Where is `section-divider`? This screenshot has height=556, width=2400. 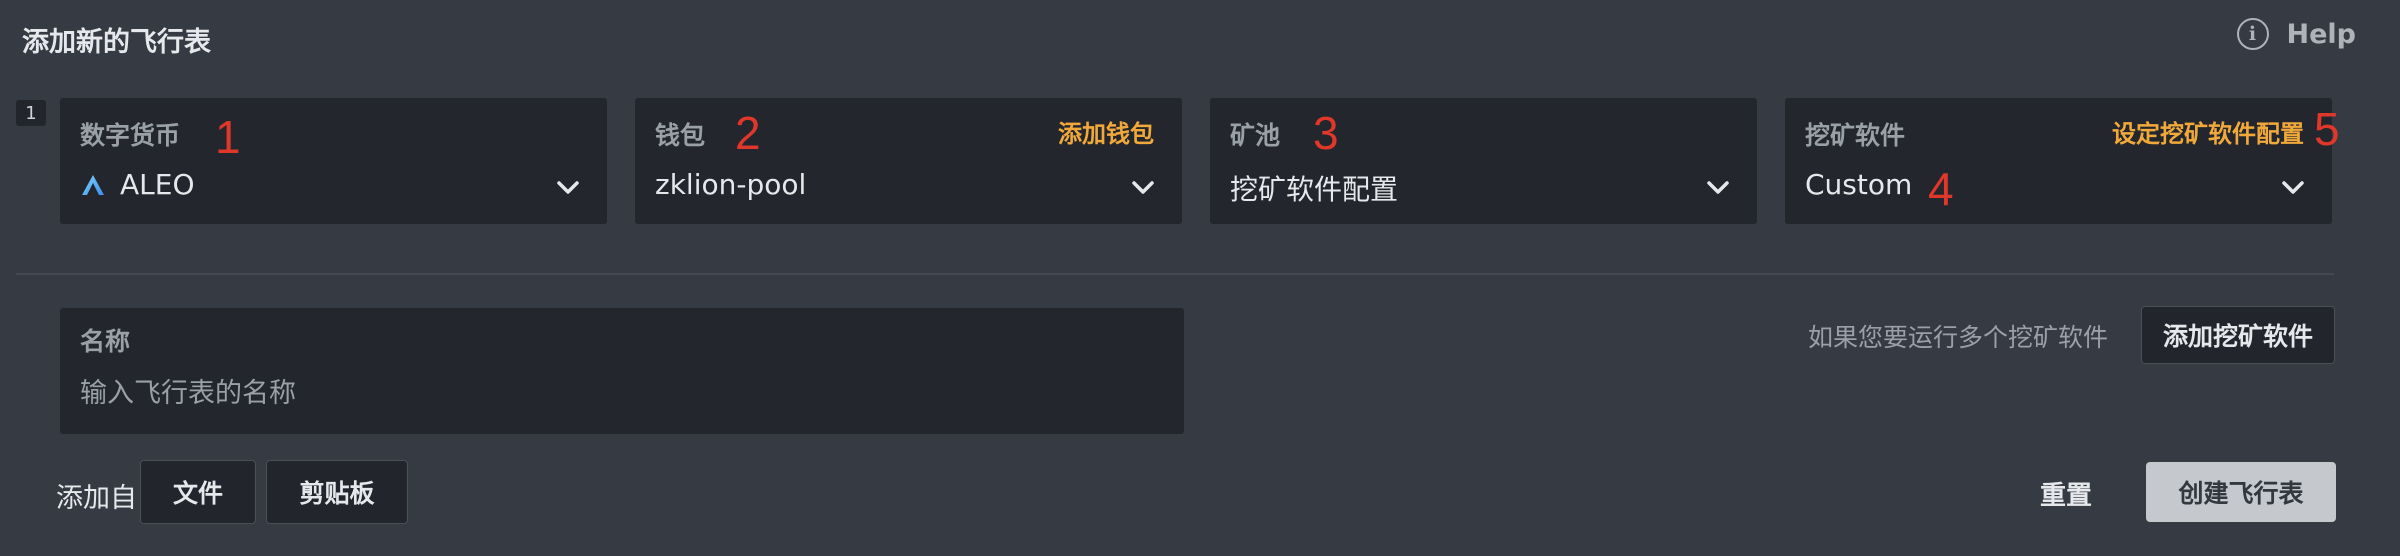
section-divider is located at coordinates (1175, 274).